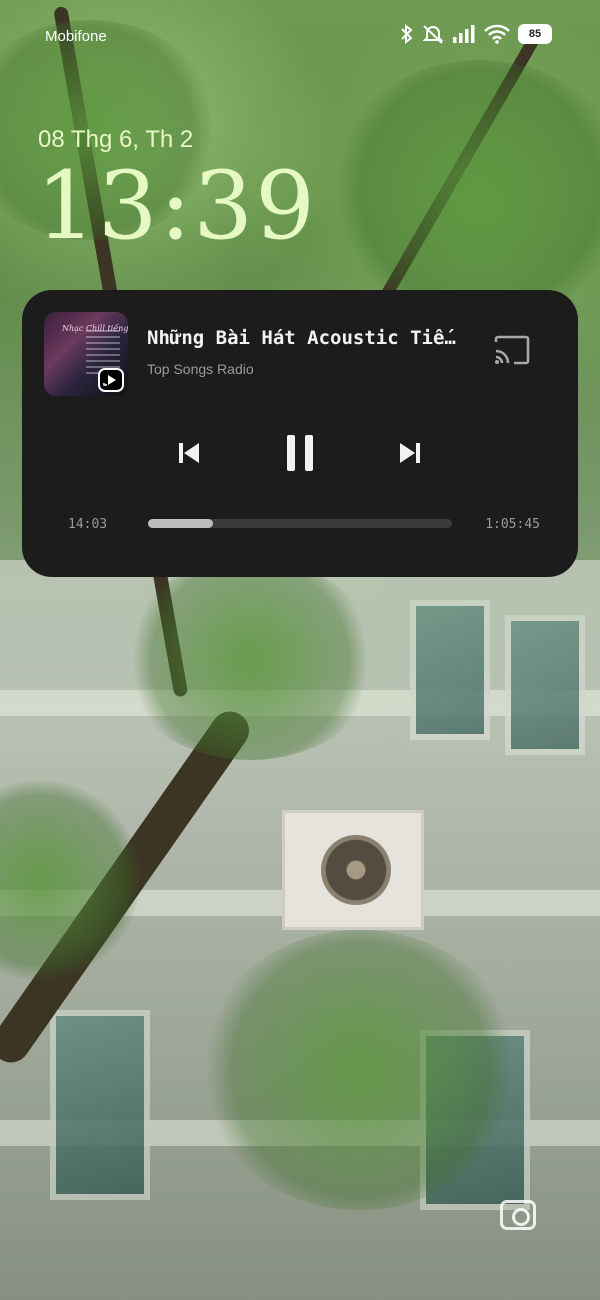  What do you see at coordinates (512, 524) in the screenshot?
I see `total-duration: 1:05:45` at bounding box center [512, 524].